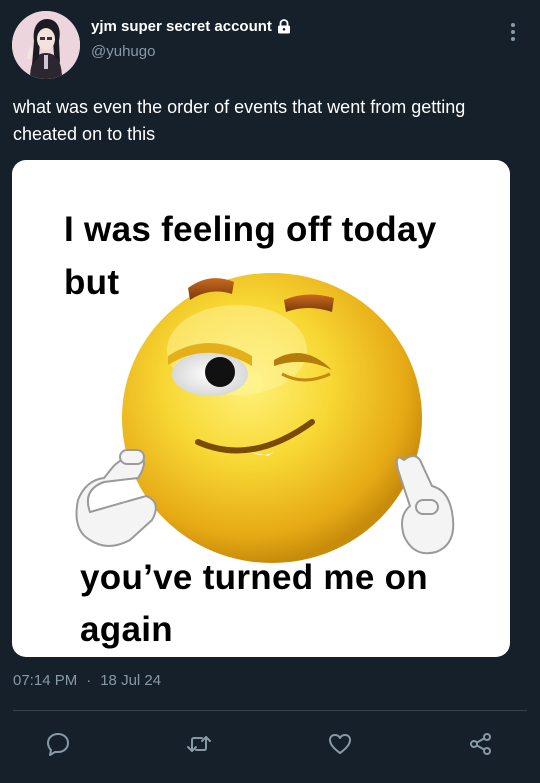 The image size is (540, 783). I want to click on retweet-icon, so click(199, 744).